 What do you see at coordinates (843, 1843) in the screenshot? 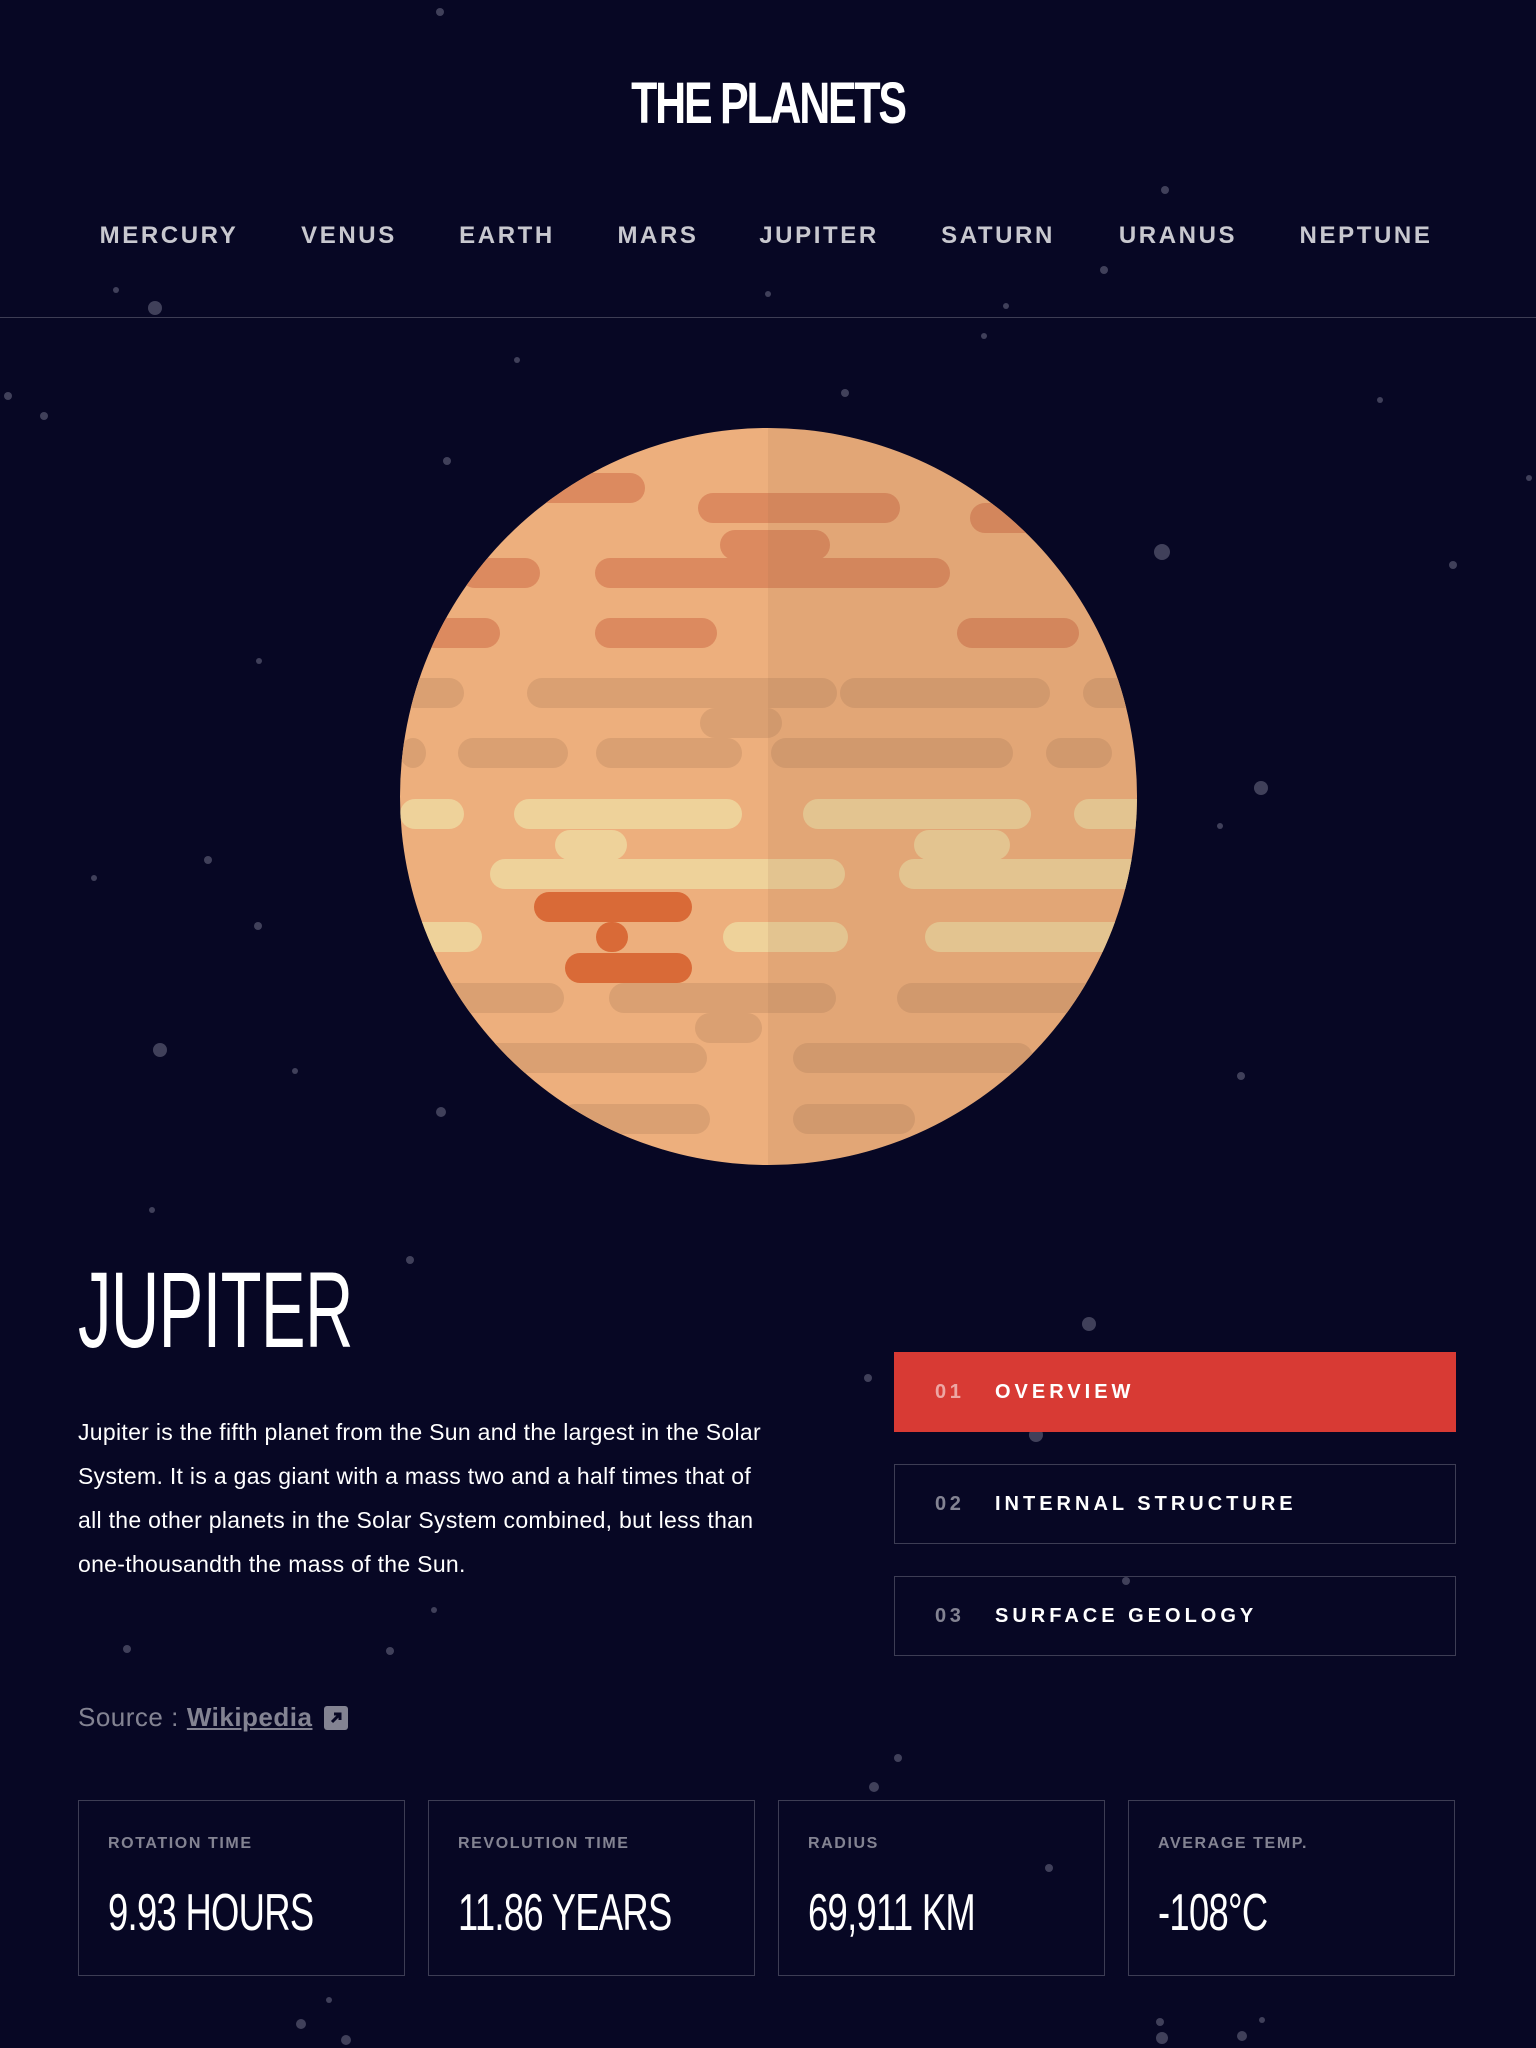
I see `stat-label: RADIUS` at bounding box center [843, 1843].